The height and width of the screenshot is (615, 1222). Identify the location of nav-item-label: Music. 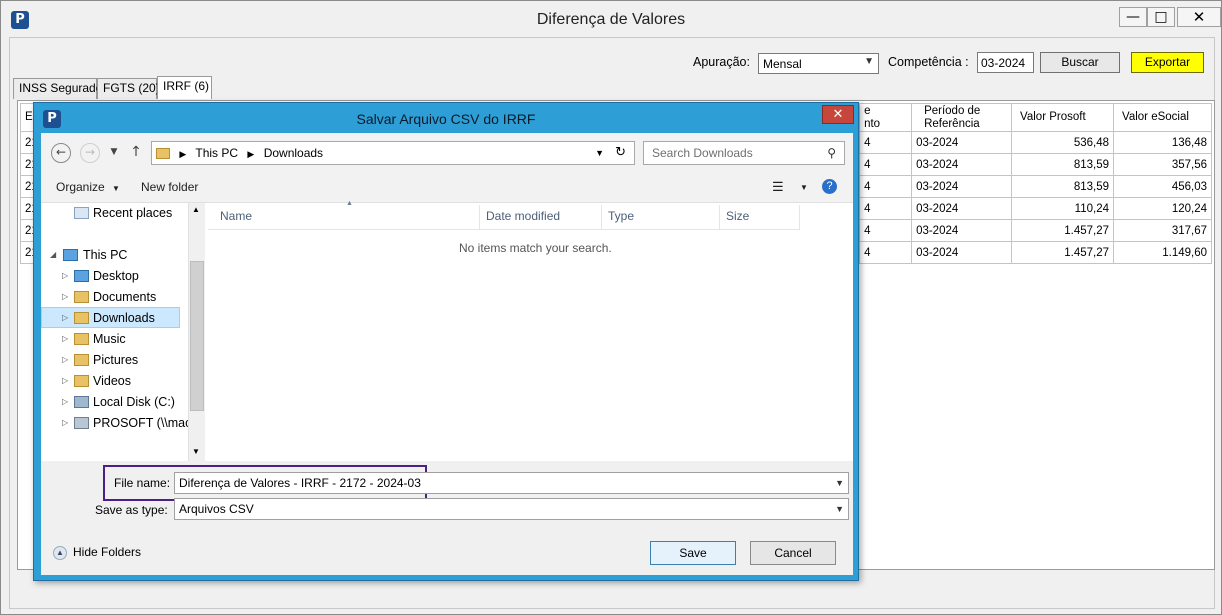
(109, 339).